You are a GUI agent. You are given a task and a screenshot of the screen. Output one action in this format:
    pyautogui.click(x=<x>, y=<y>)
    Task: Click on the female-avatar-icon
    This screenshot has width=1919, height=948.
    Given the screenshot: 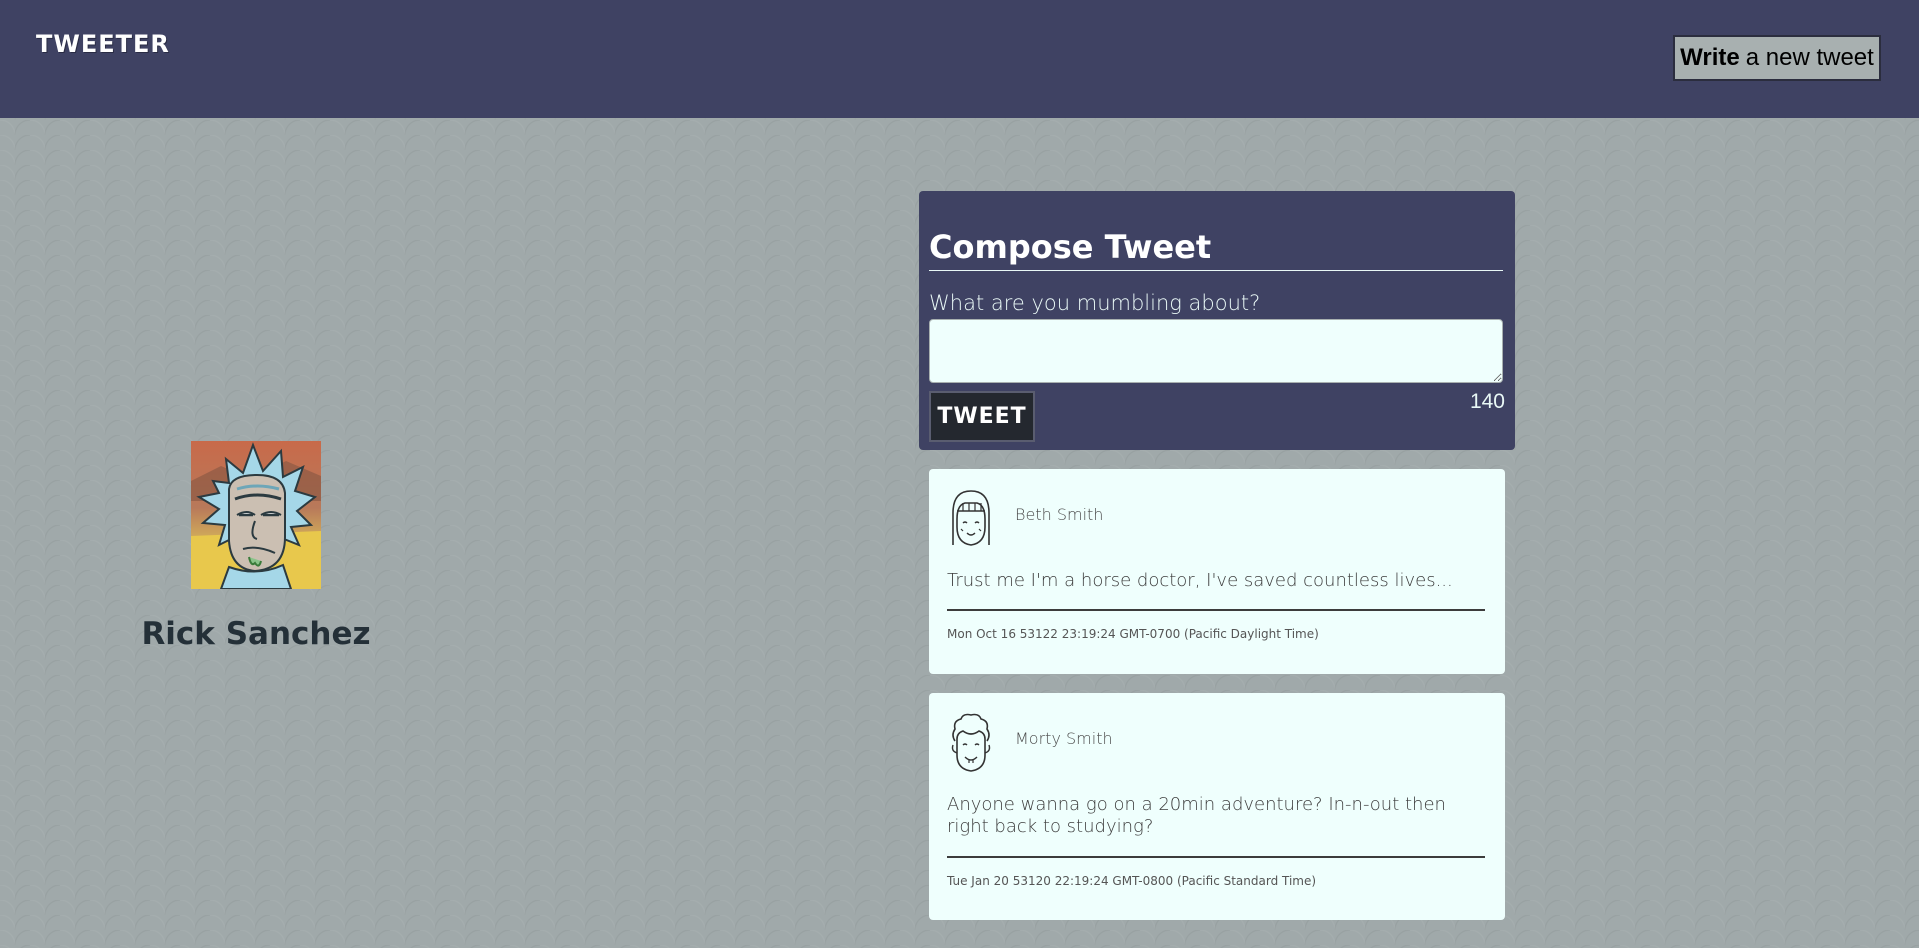 What is the action you would take?
    pyautogui.click(x=971, y=518)
    